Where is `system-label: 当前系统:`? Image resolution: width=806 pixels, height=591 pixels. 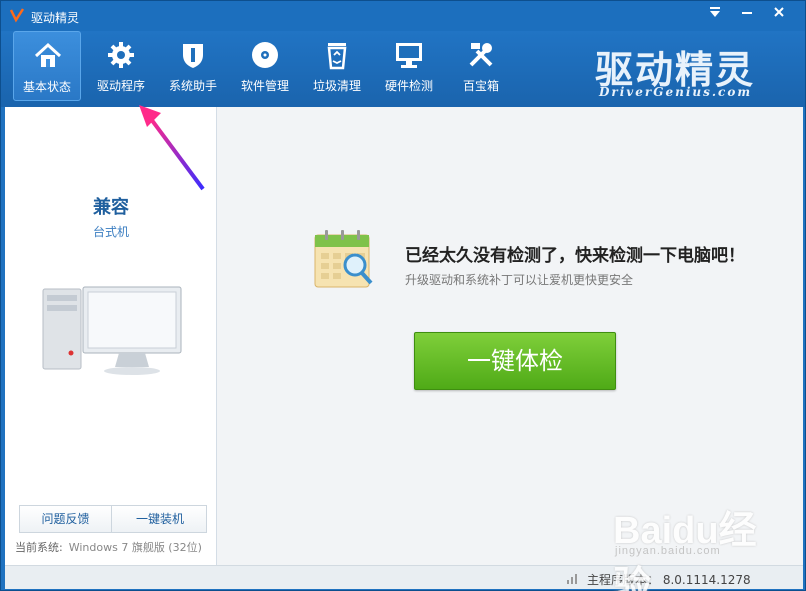
system-label: 当前系统: is located at coordinates (39, 547).